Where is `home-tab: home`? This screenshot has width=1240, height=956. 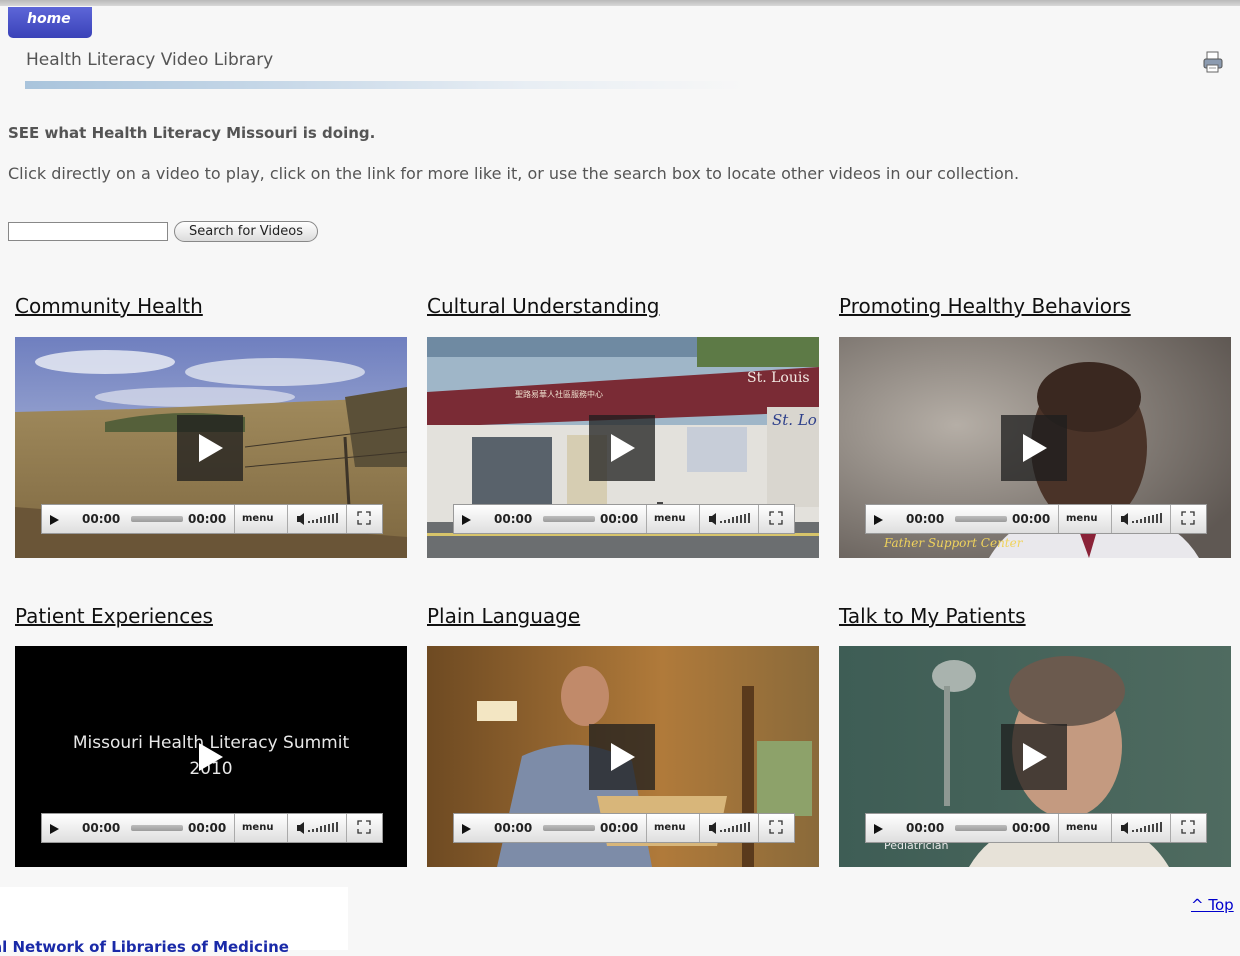
home-tab: home is located at coordinates (50, 22).